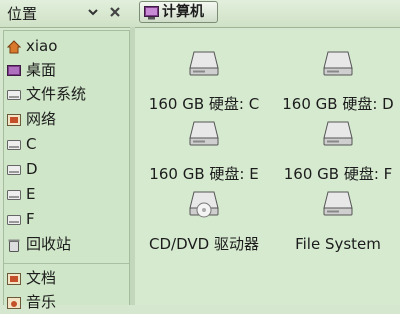 The width and height of the screenshot is (400, 314). What do you see at coordinates (336, 219) in the screenshot?
I see `drive-item-filesystem: File System` at bounding box center [336, 219].